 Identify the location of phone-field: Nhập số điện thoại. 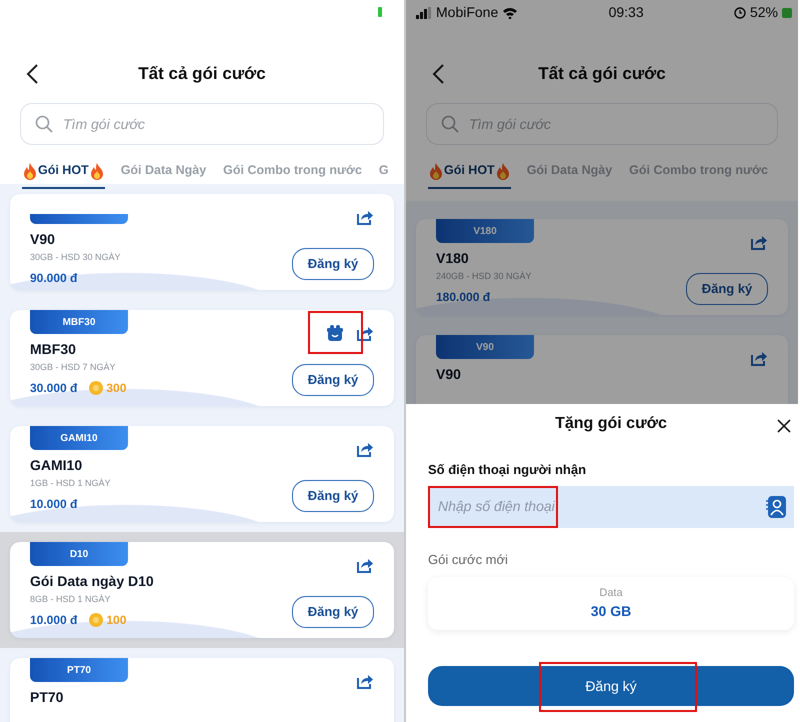
(611, 507).